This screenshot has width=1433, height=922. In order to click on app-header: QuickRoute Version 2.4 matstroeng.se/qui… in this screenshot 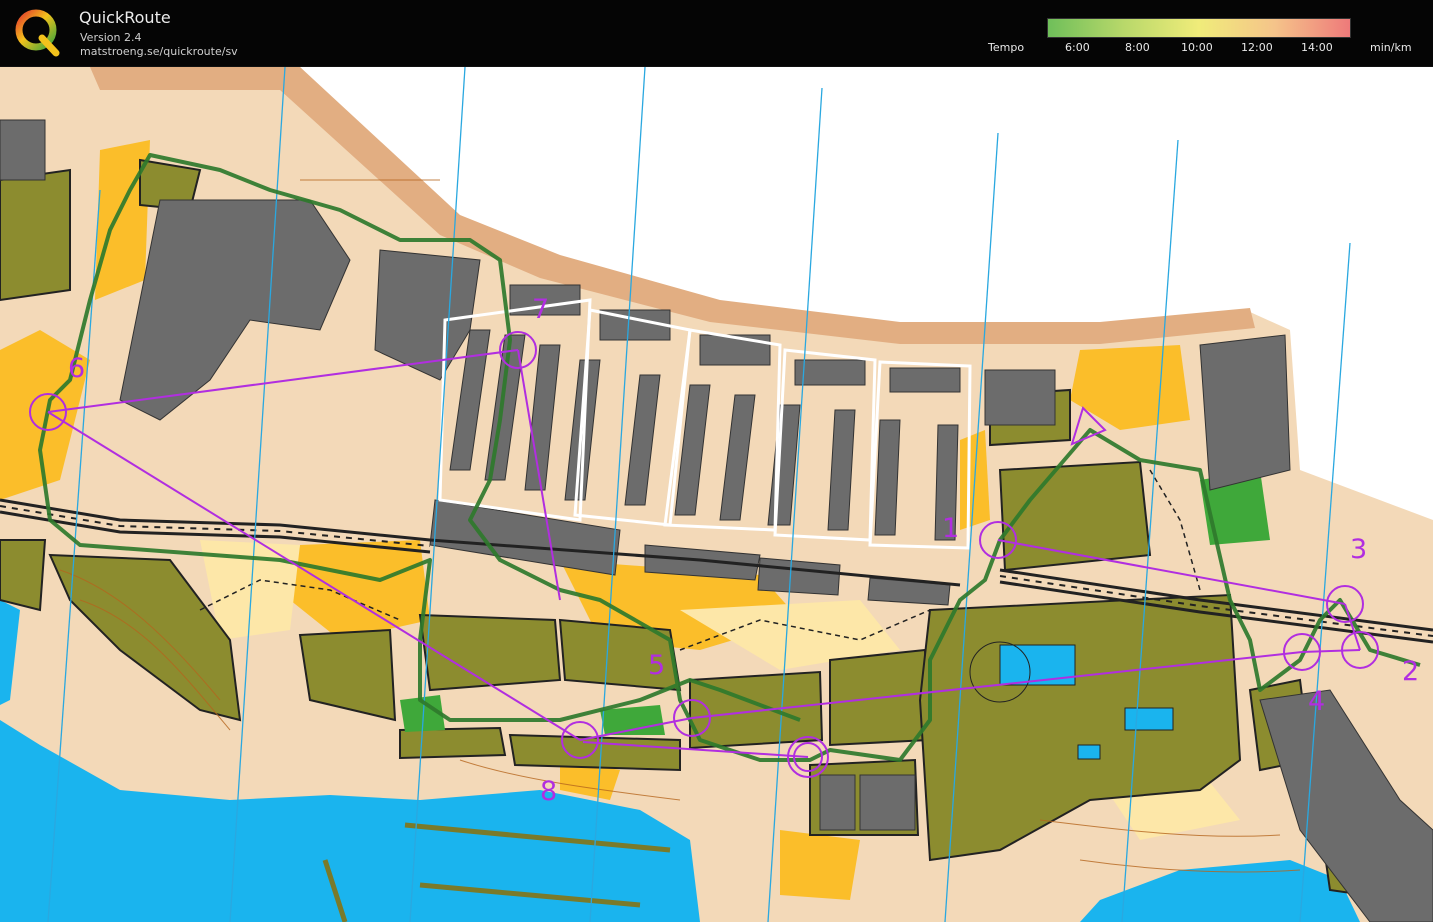, I will do `click(716, 33)`.